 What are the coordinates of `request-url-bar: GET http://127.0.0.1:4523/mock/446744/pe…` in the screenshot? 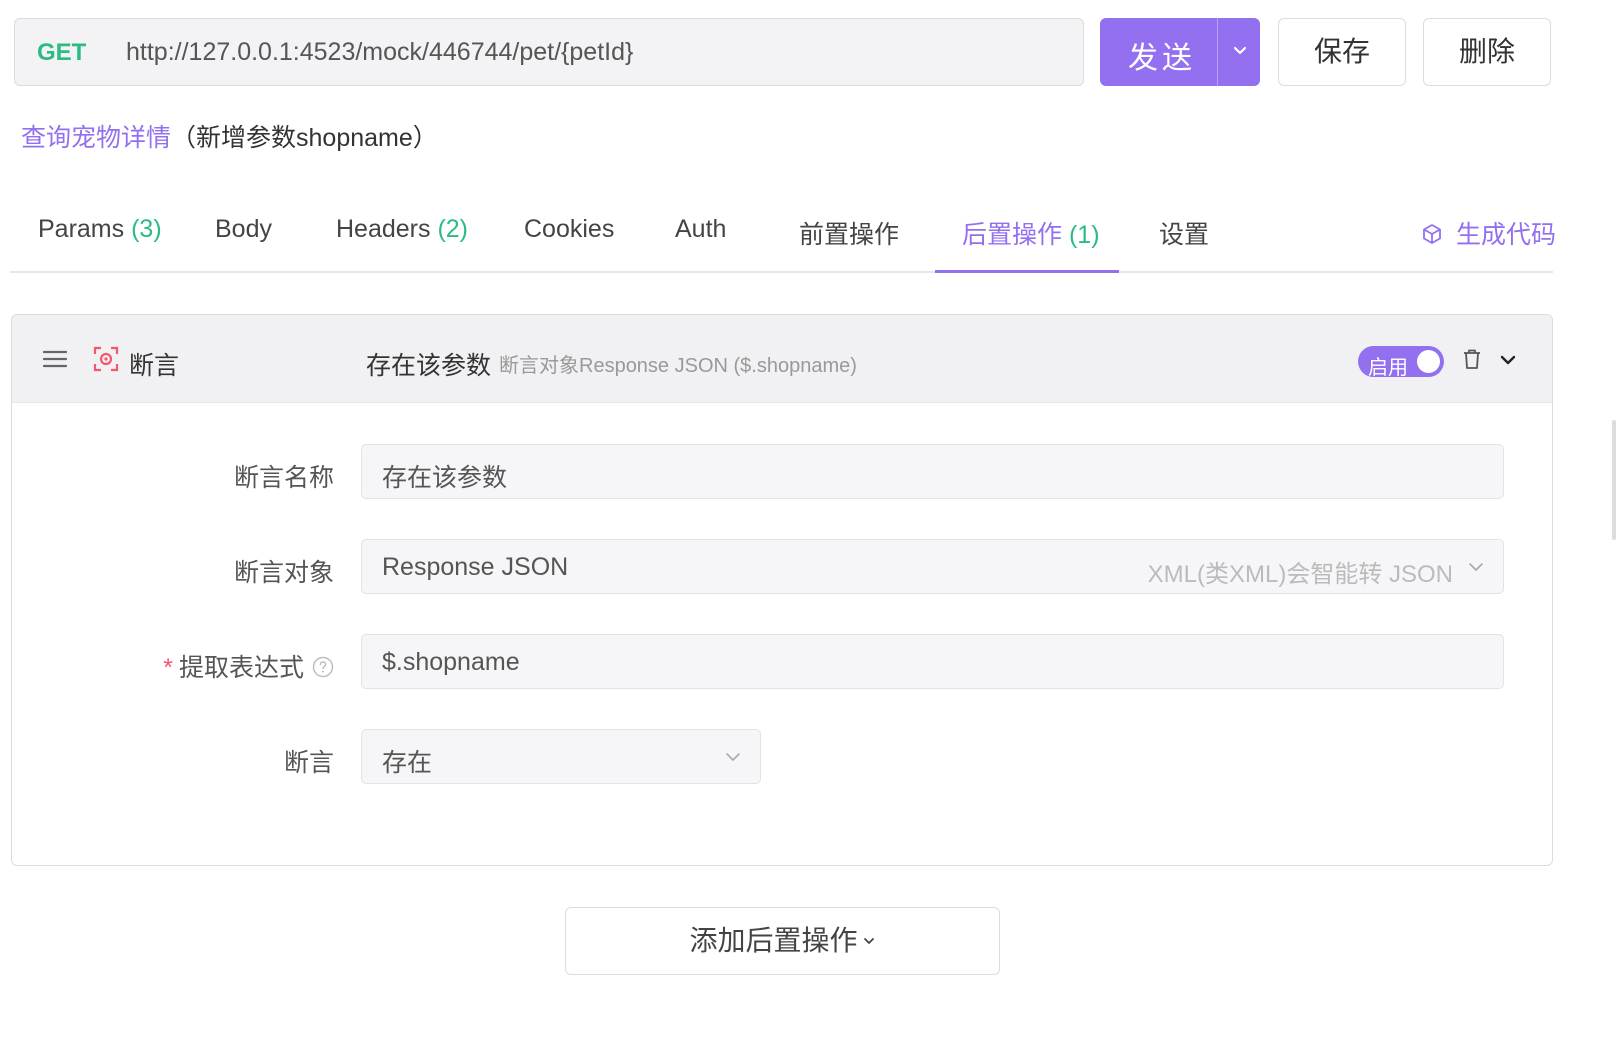 It's located at (549, 52).